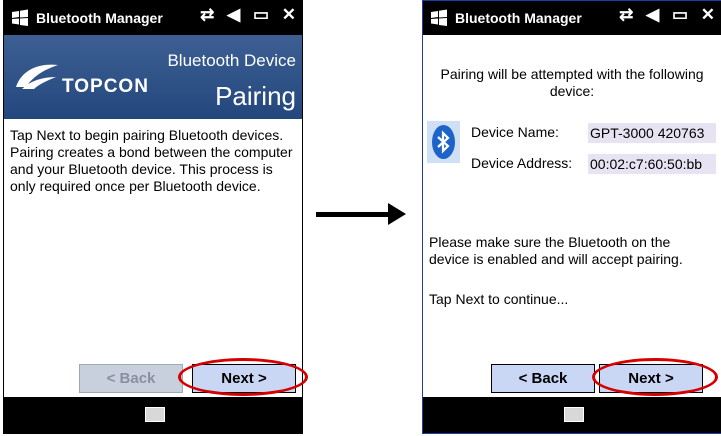 The height and width of the screenshot is (436, 721). Describe the element at coordinates (255, 96) in the screenshot. I see `banner-heading: Pairing` at that location.